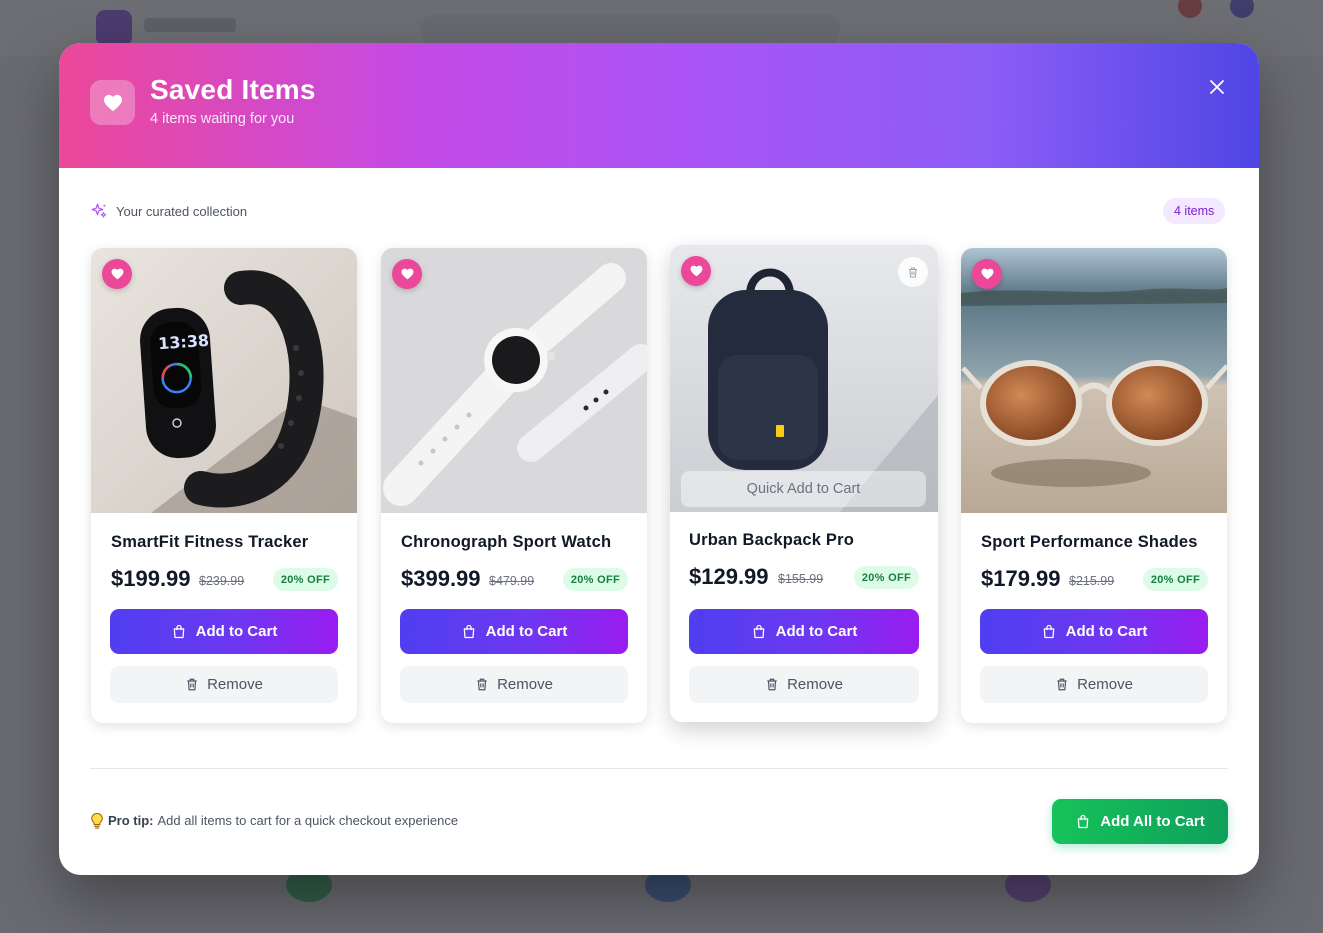 Image resolution: width=1323 pixels, height=933 pixels. What do you see at coordinates (210, 542) in the screenshot?
I see `product-name: SmartFit Fitness Tracker` at bounding box center [210, 542].